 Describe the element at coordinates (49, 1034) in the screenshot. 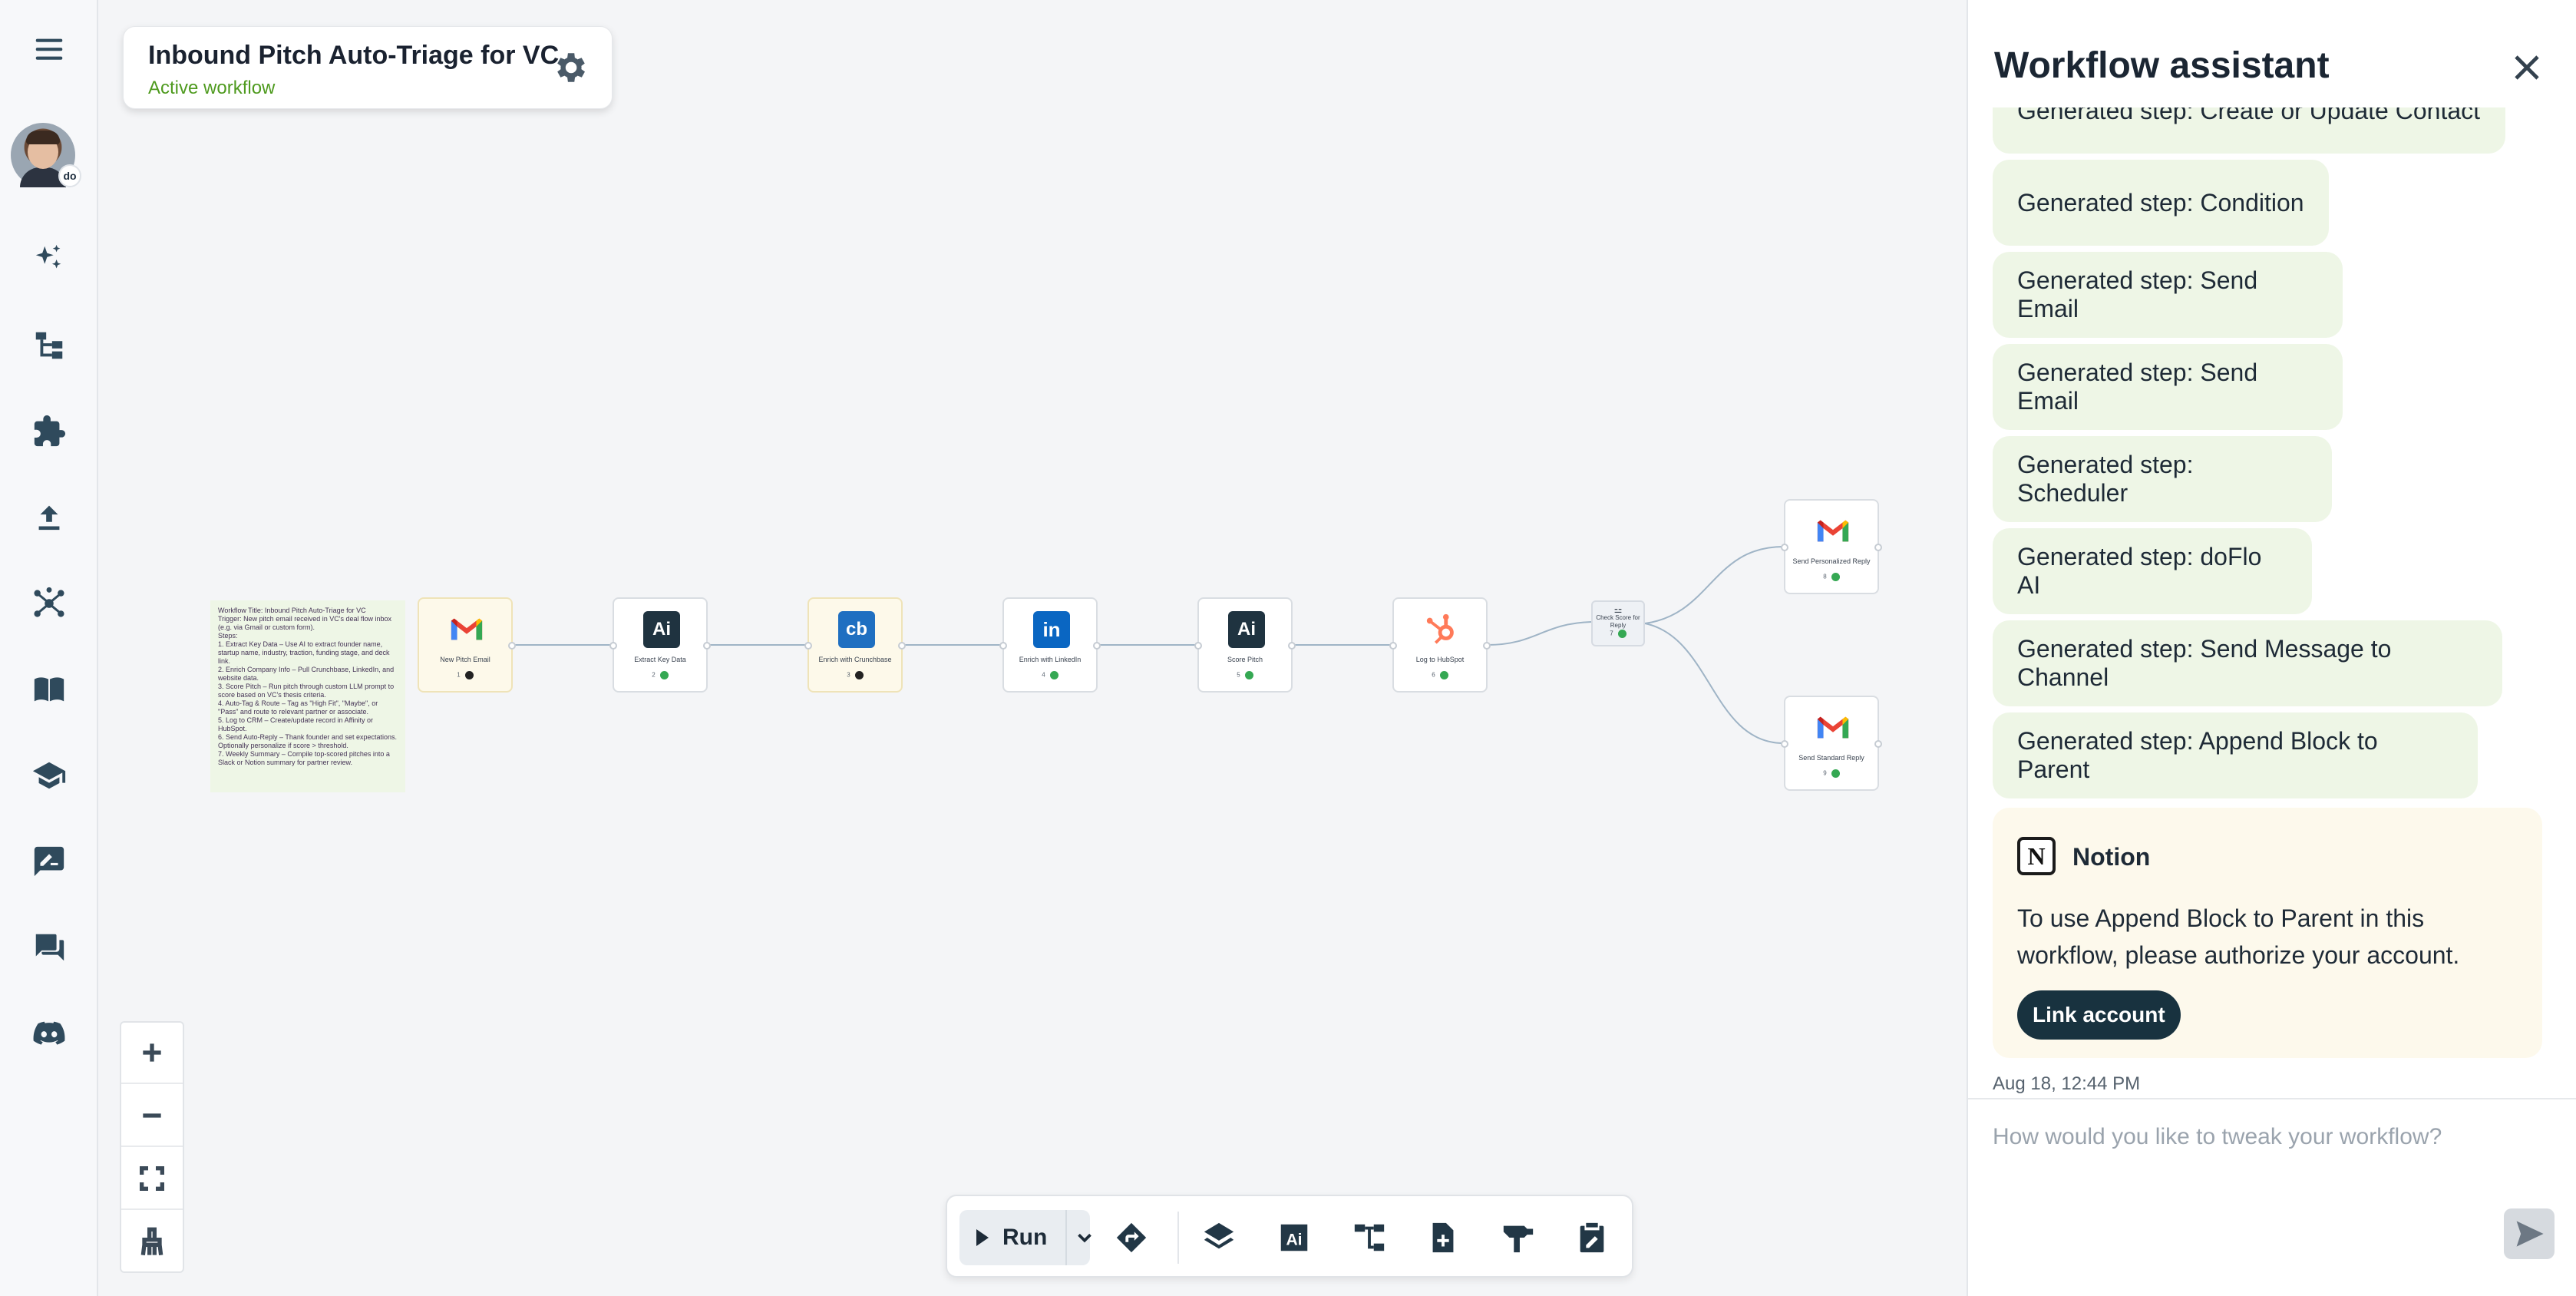

I see `discord-icon` at that location.